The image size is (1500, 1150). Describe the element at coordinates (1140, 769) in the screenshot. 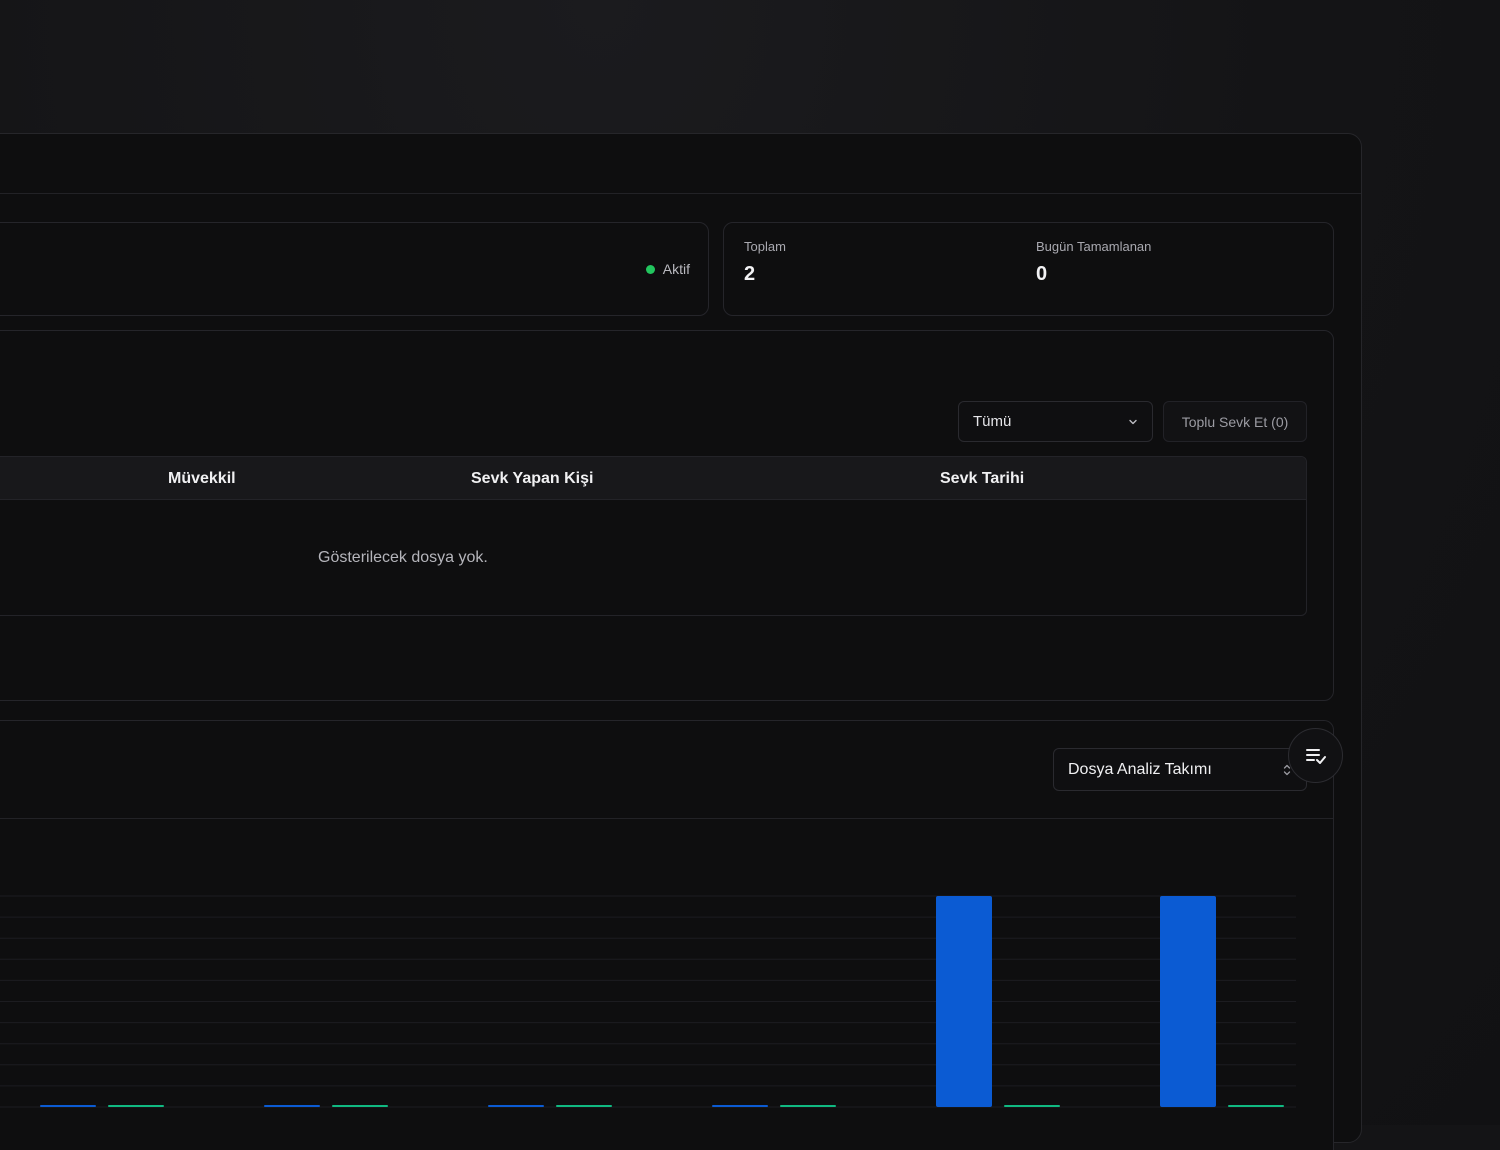

I see `team-select-value: Dosya Analiz Takımı` at that location.